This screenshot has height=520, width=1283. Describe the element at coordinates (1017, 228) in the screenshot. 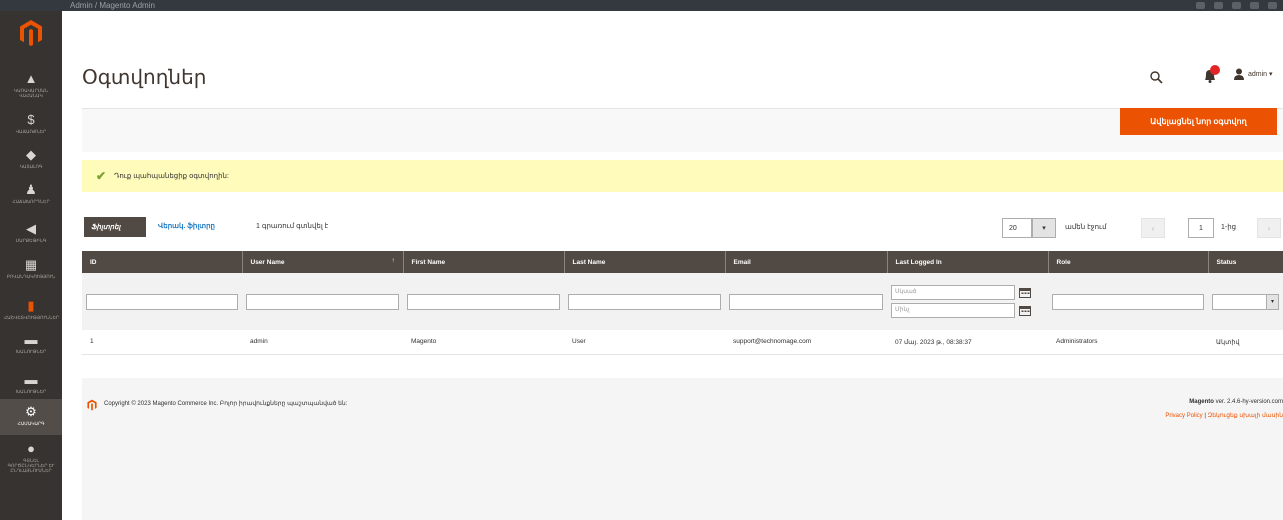

I see `per-page-input: 20` at that location.